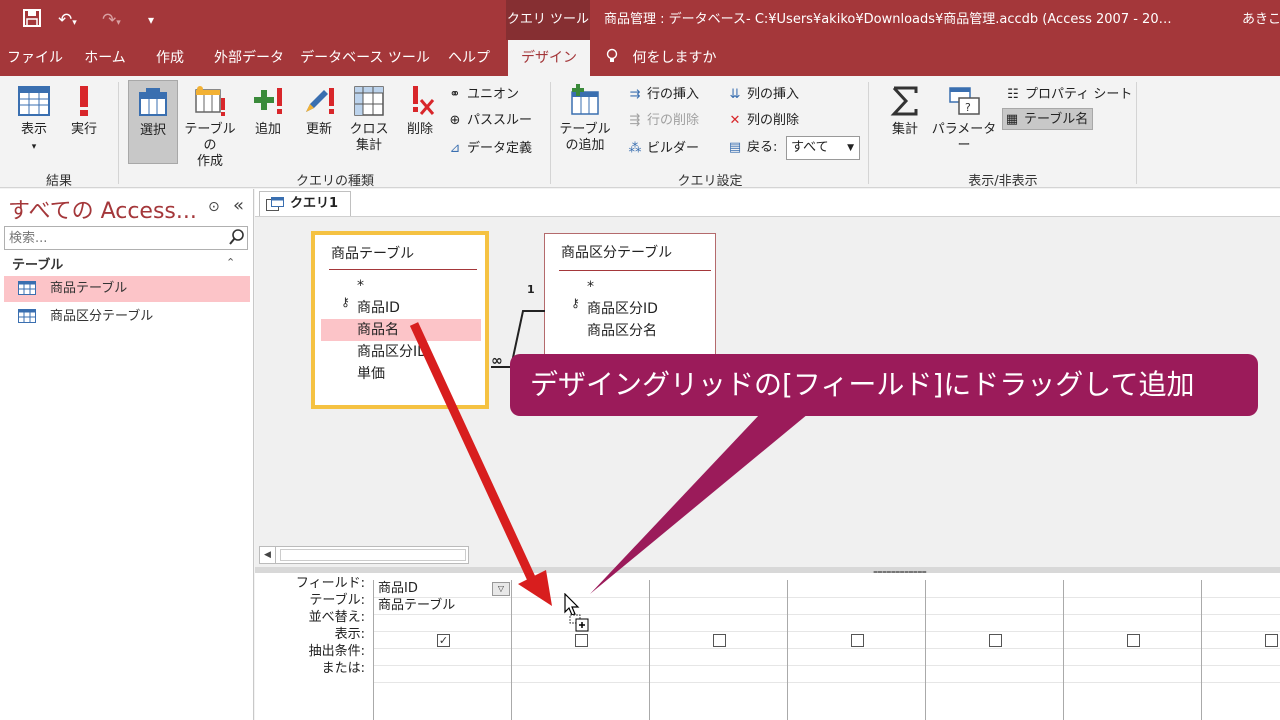  I want to click on relationship-many-label: ∞, so click(497, 361).